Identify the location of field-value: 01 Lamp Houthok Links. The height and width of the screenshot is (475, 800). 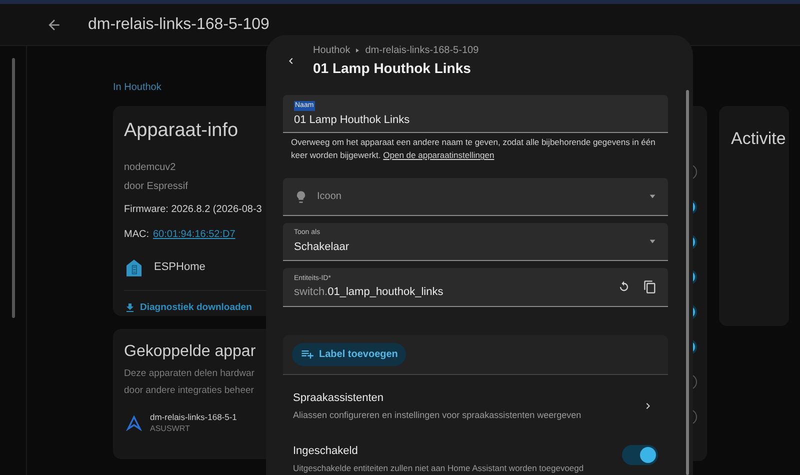
(352, 120).